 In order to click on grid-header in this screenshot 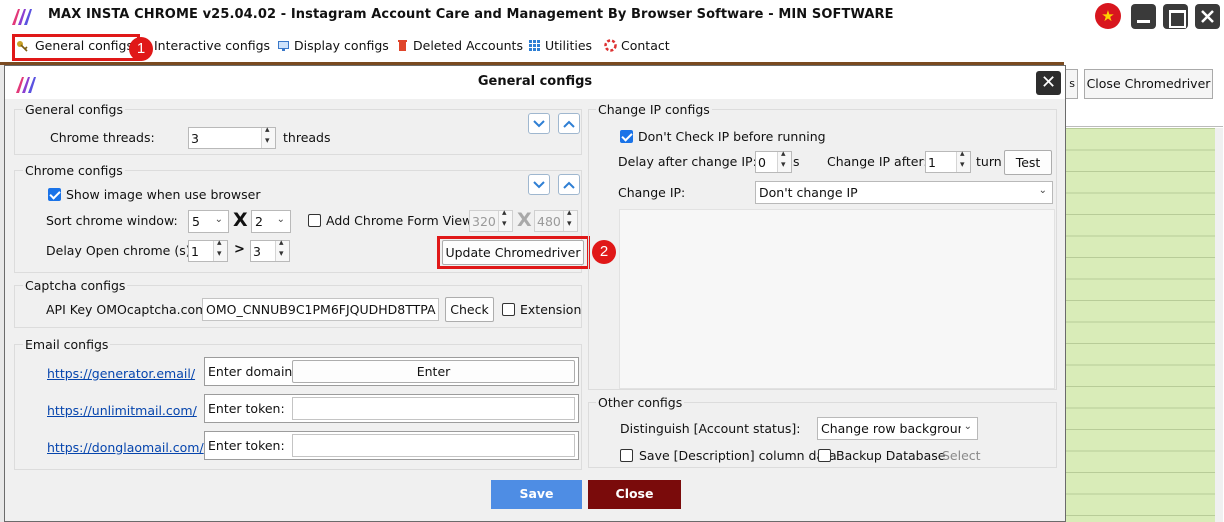, I will do `click(1144, 116)`.